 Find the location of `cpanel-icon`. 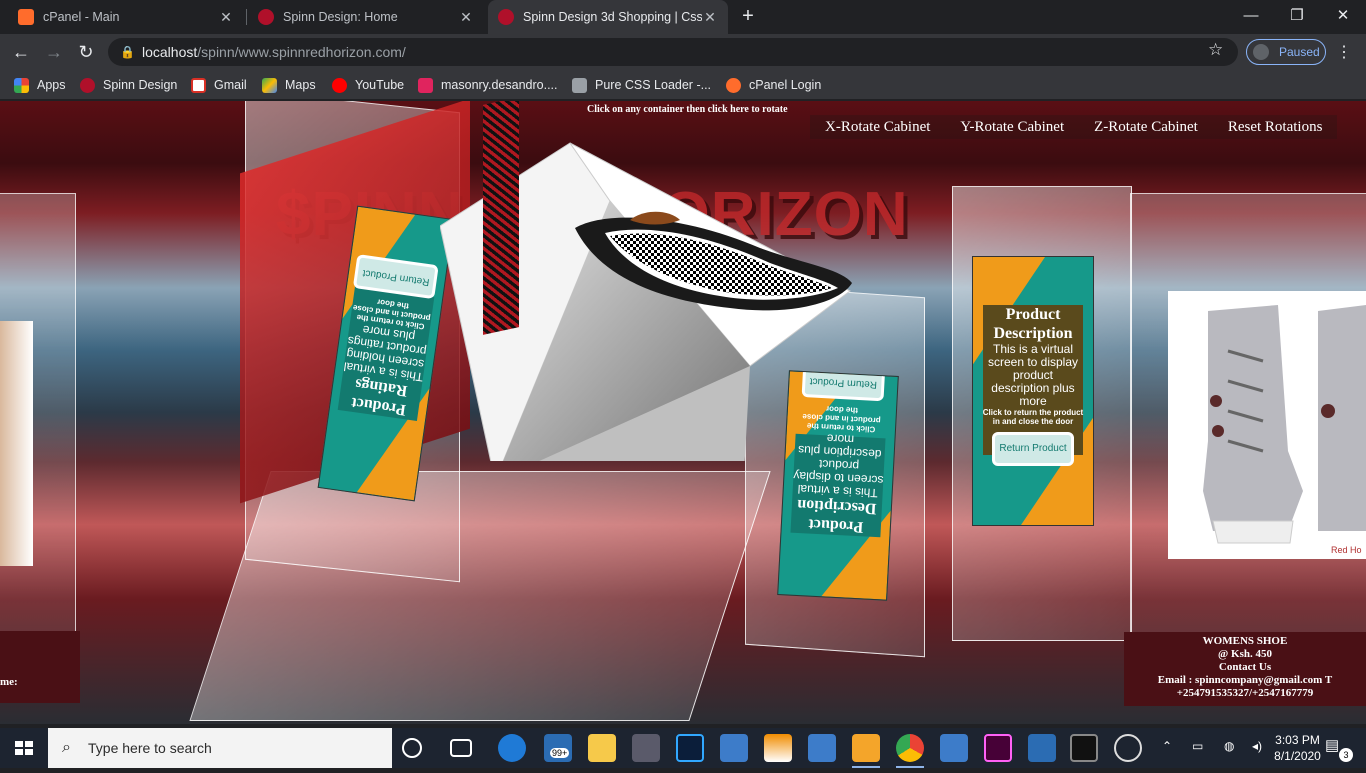

cpanel-icon is located at coordinates (733, 85).